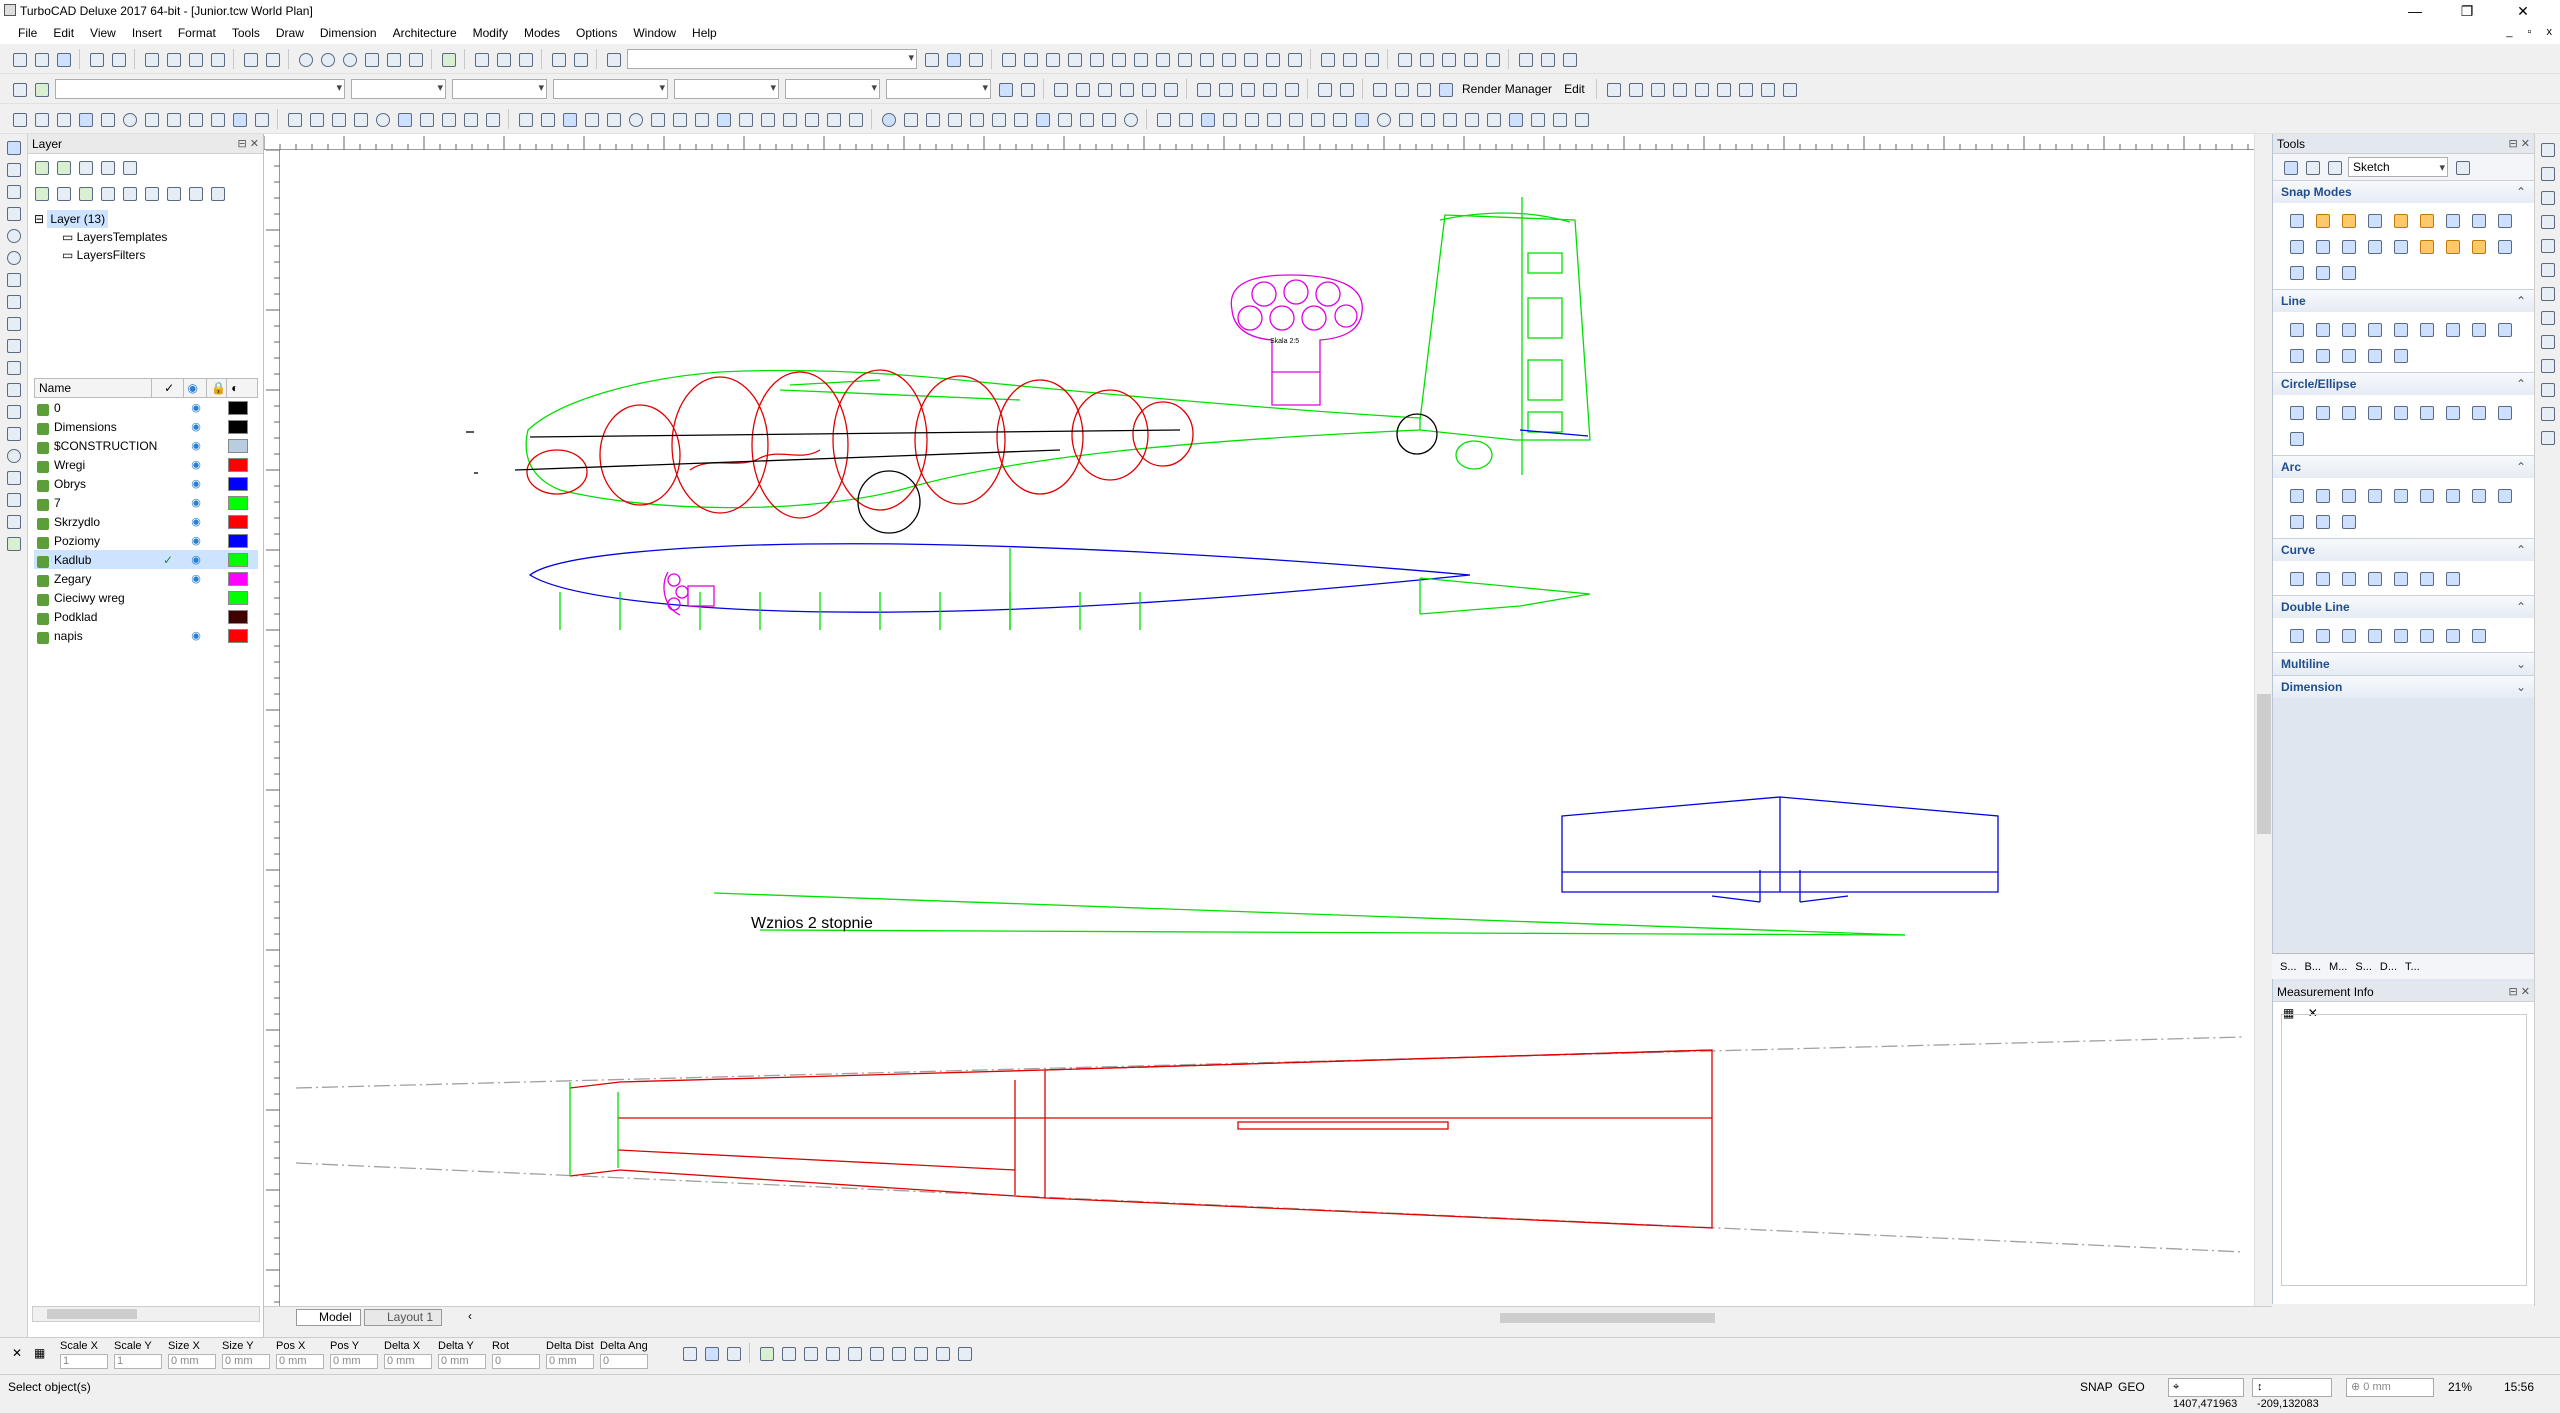 The height and width of the screenshot is (1413, 2560). I want to click on insert-block-icon, so click(613, 59).